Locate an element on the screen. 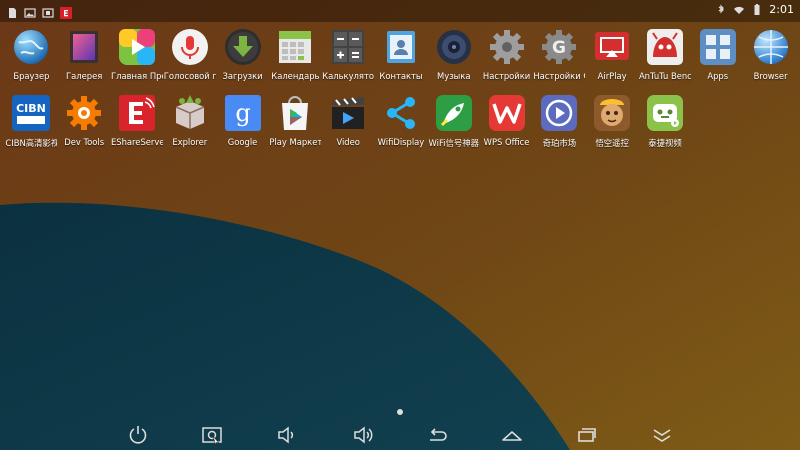  play-store-icon is located at coordinates (295, 113).